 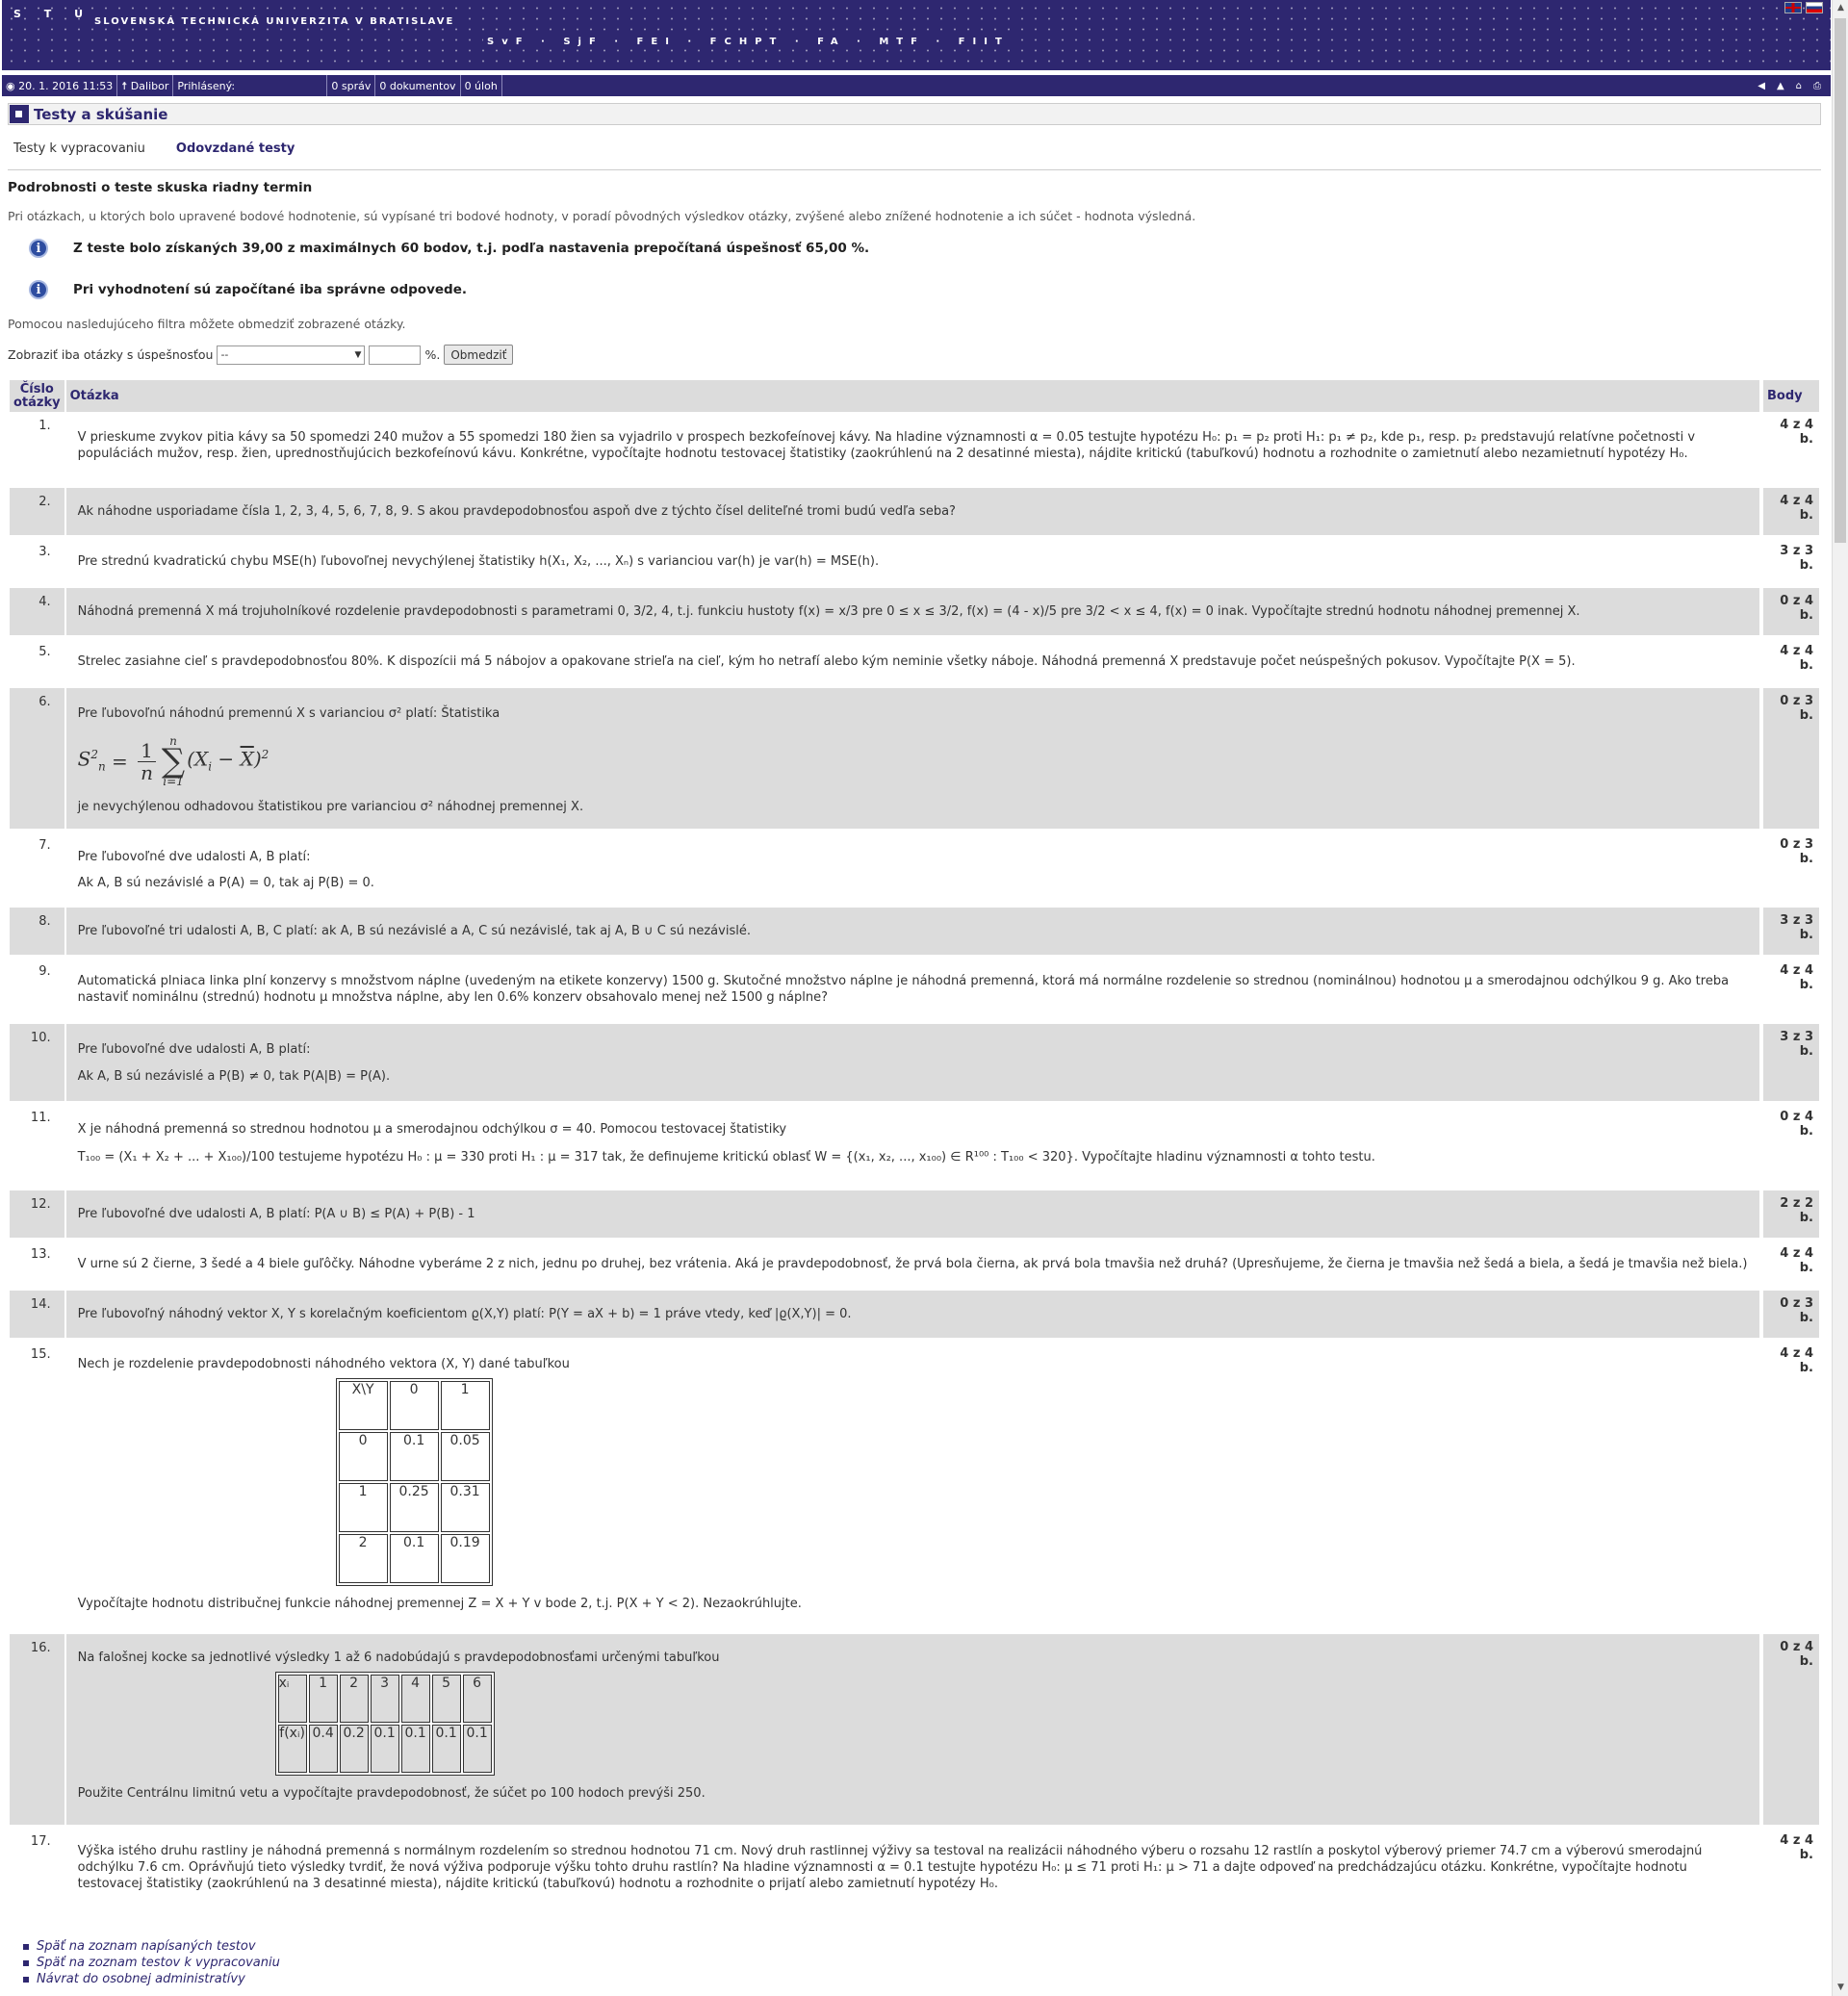 I want to click on tabs: Testy k vypracovaniu Odovzdané testy, so click(x=154, y=148).